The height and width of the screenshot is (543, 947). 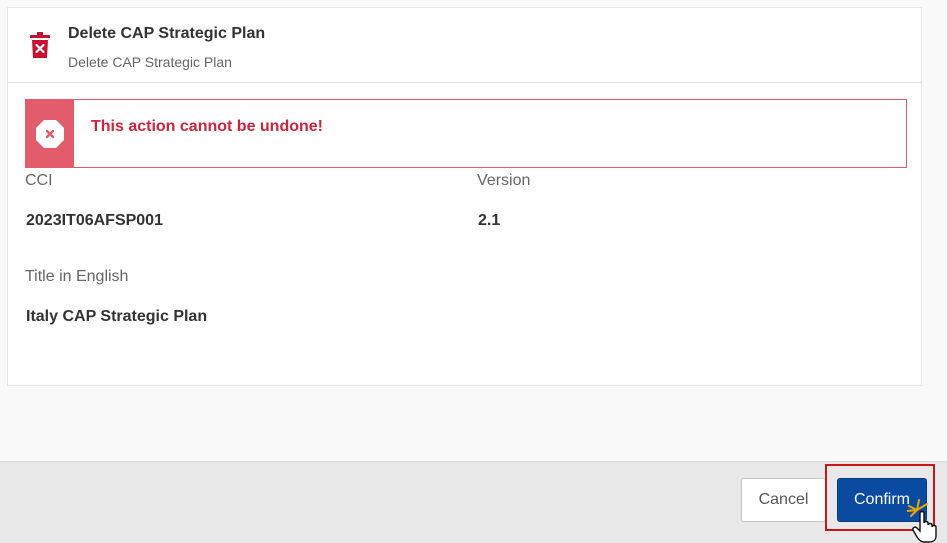 What do you see at coordinates (167, 33) in the screenshot?
I see `dialog-title: Delete CAP Strategic Plan` at bounding box center [167, 33].